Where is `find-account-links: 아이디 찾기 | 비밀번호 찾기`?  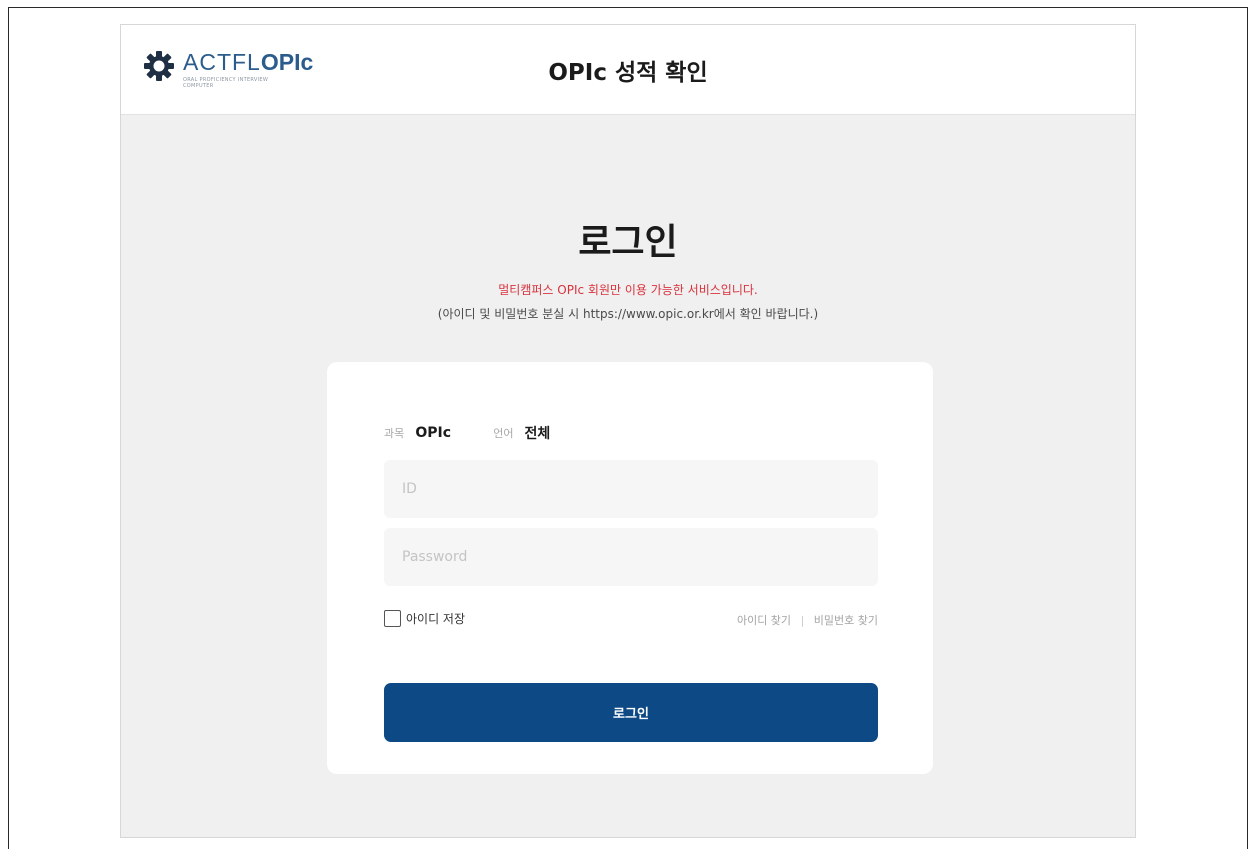
find-account-links: 아이디 찾기 | 비밀번호 찾기 is located at coordinates (807, 620).